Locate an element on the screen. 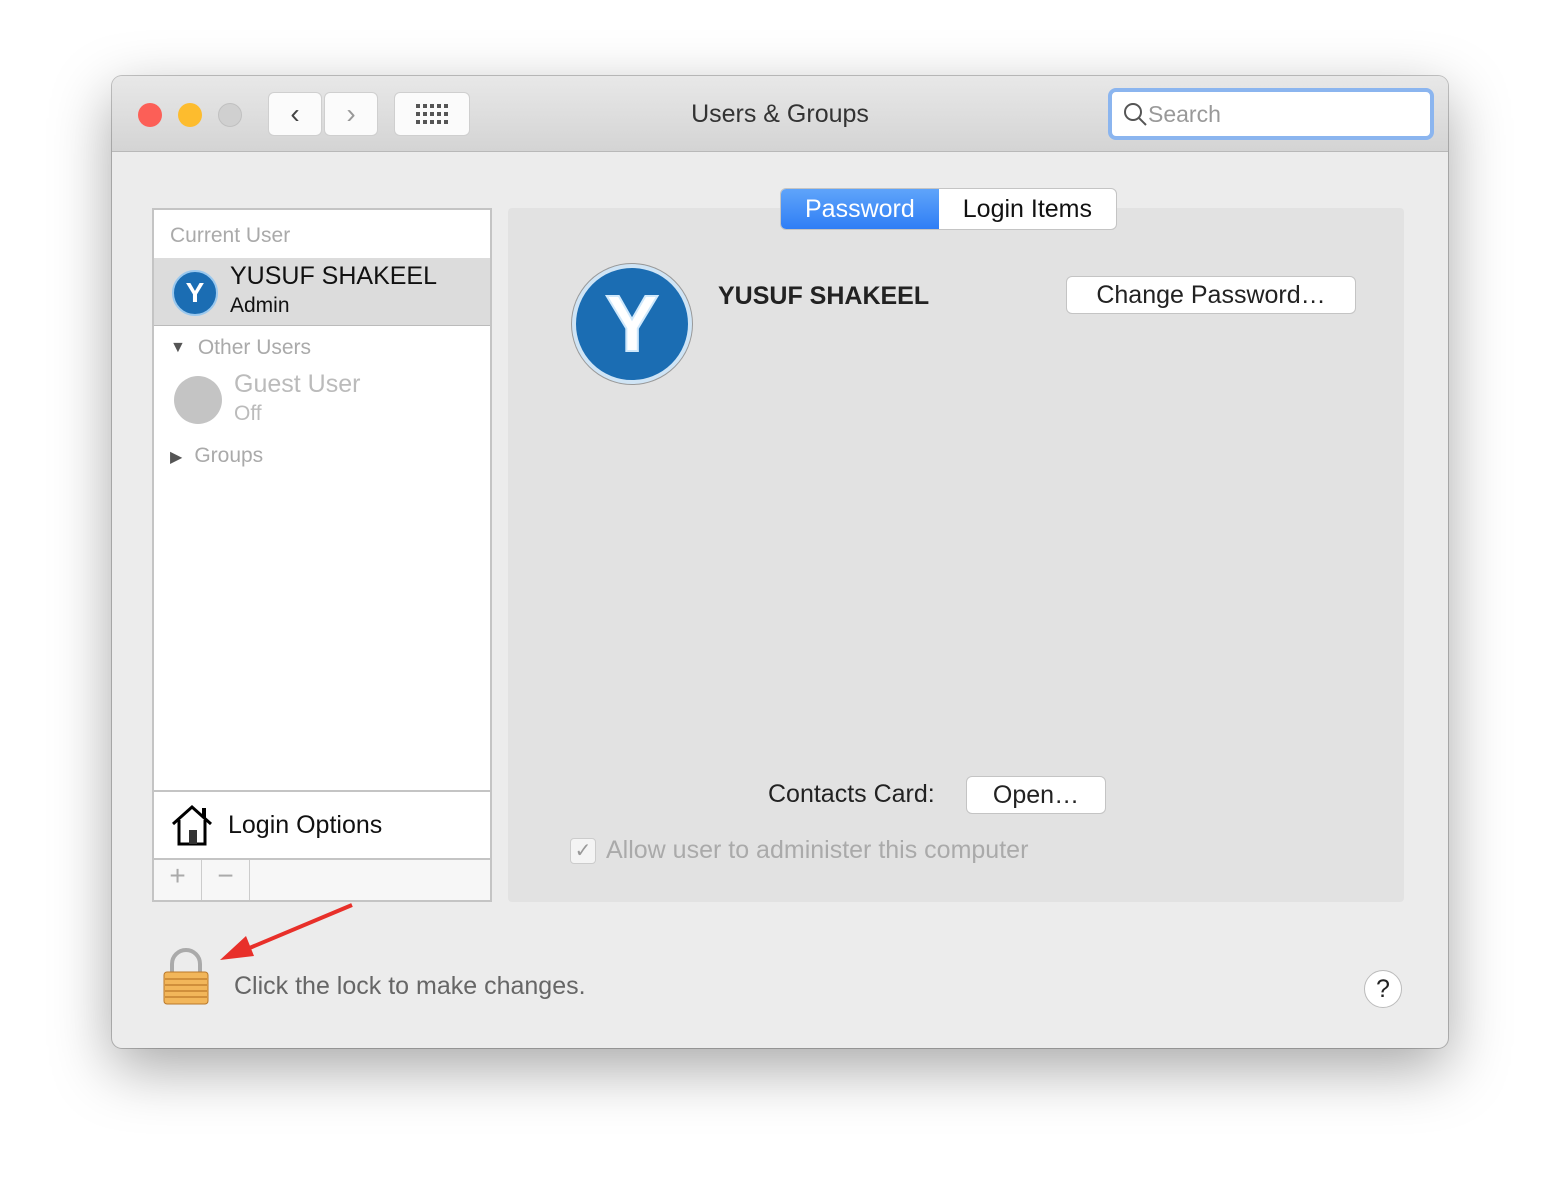 The width and height of the screenshot is (1560, 1196). annotation-arrow-icon is located at coordinates (286, 931).